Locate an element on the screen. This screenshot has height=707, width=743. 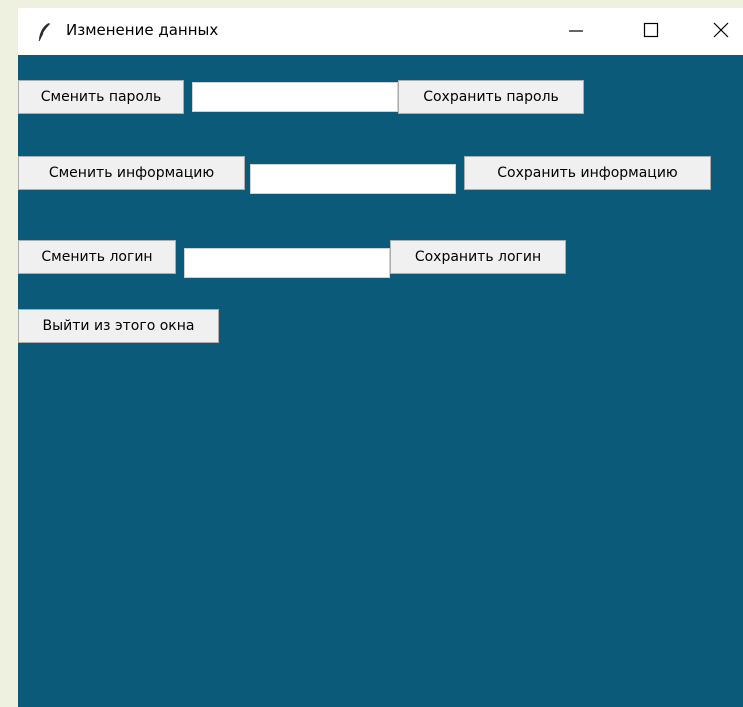
change-password-button: Сменить пароль is located at coordinates (101, 97).